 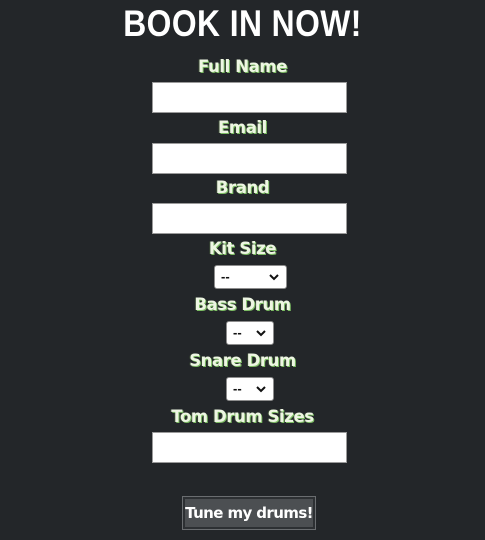 What do you see at coordinates (242, 416) in the screenshot?
I see `tom-drum-sizes-label: Tom Drum Sizes` at bounding box center [242, 416].